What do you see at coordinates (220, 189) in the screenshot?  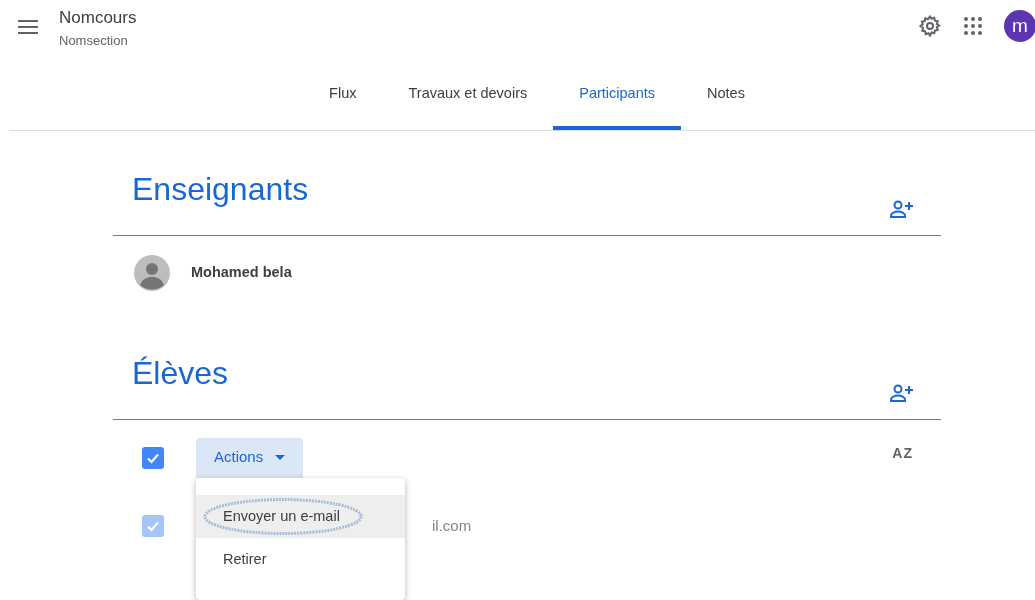 I see `section-heading: Enseignants` at bounding box center [220, 189].